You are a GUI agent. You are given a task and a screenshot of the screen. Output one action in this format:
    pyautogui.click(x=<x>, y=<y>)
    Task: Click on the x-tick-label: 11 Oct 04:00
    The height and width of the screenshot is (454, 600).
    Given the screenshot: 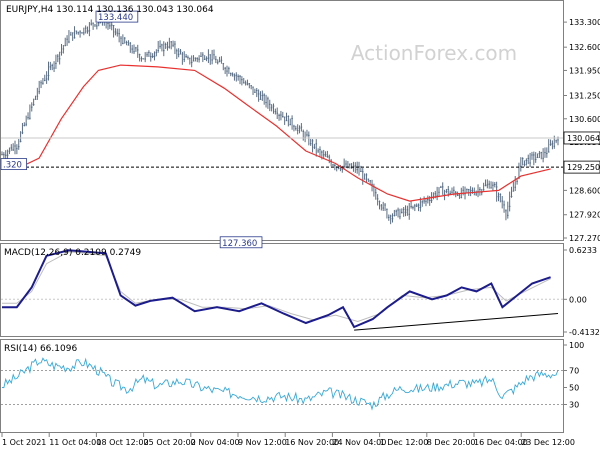 What is the action you would take?
    pyautogui.click(x=75, y=442)
    